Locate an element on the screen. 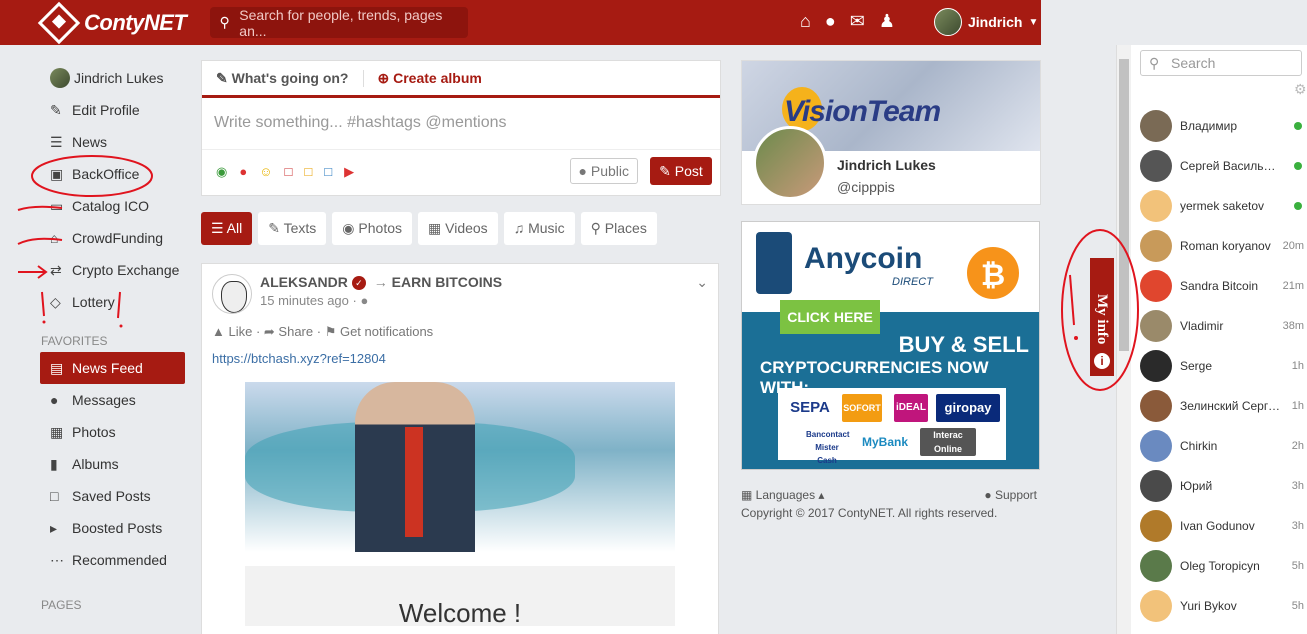  profile-name: Jindrich Lukes is located at coordinates (886, 165).